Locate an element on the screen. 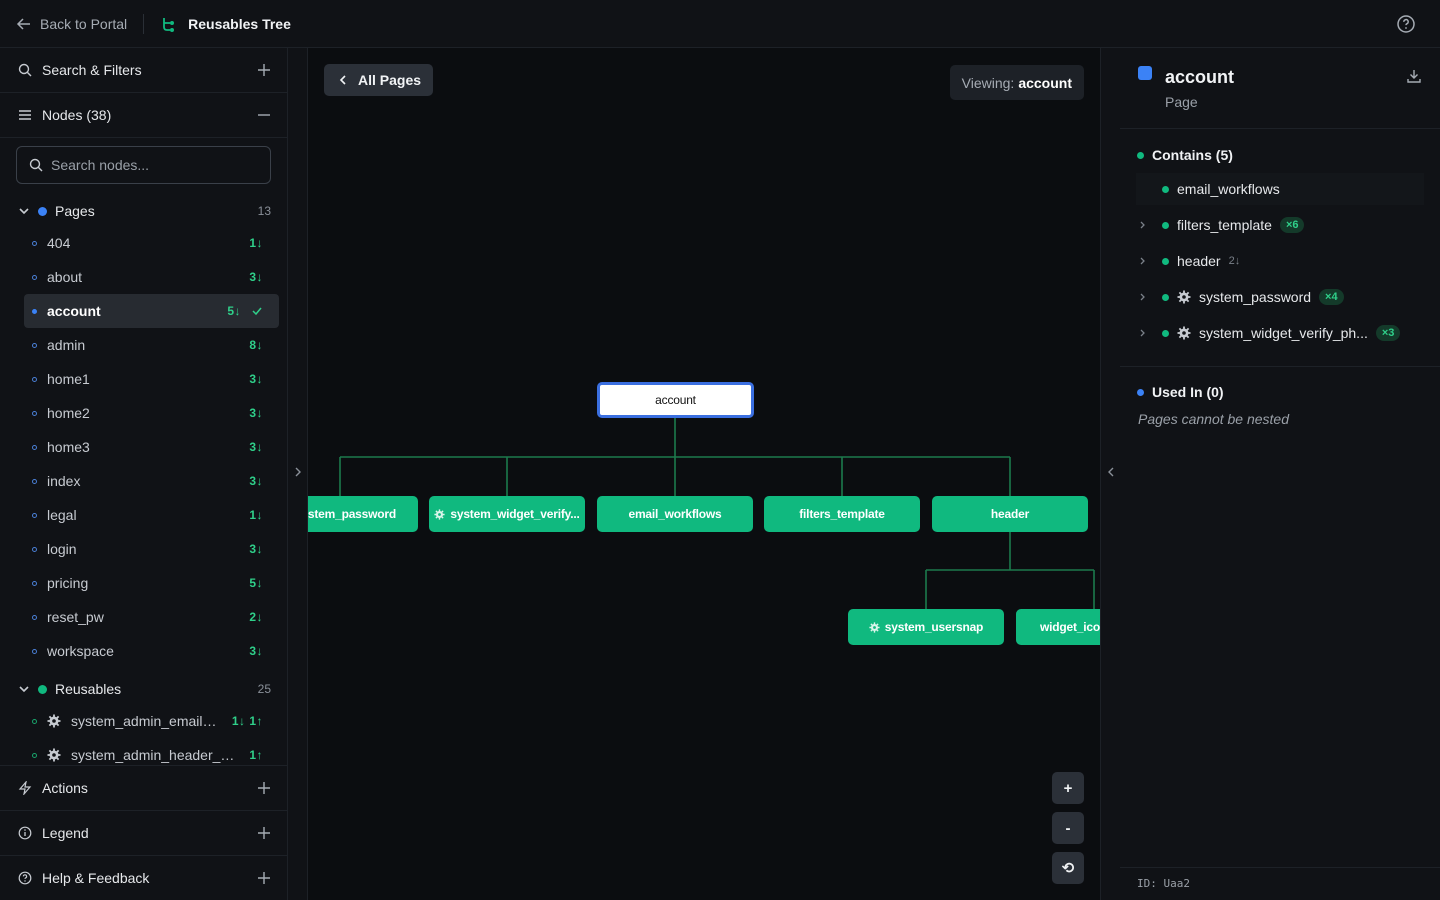 The image size is (1440, 900). group-count: 13 is located at coordinates (264, 211).